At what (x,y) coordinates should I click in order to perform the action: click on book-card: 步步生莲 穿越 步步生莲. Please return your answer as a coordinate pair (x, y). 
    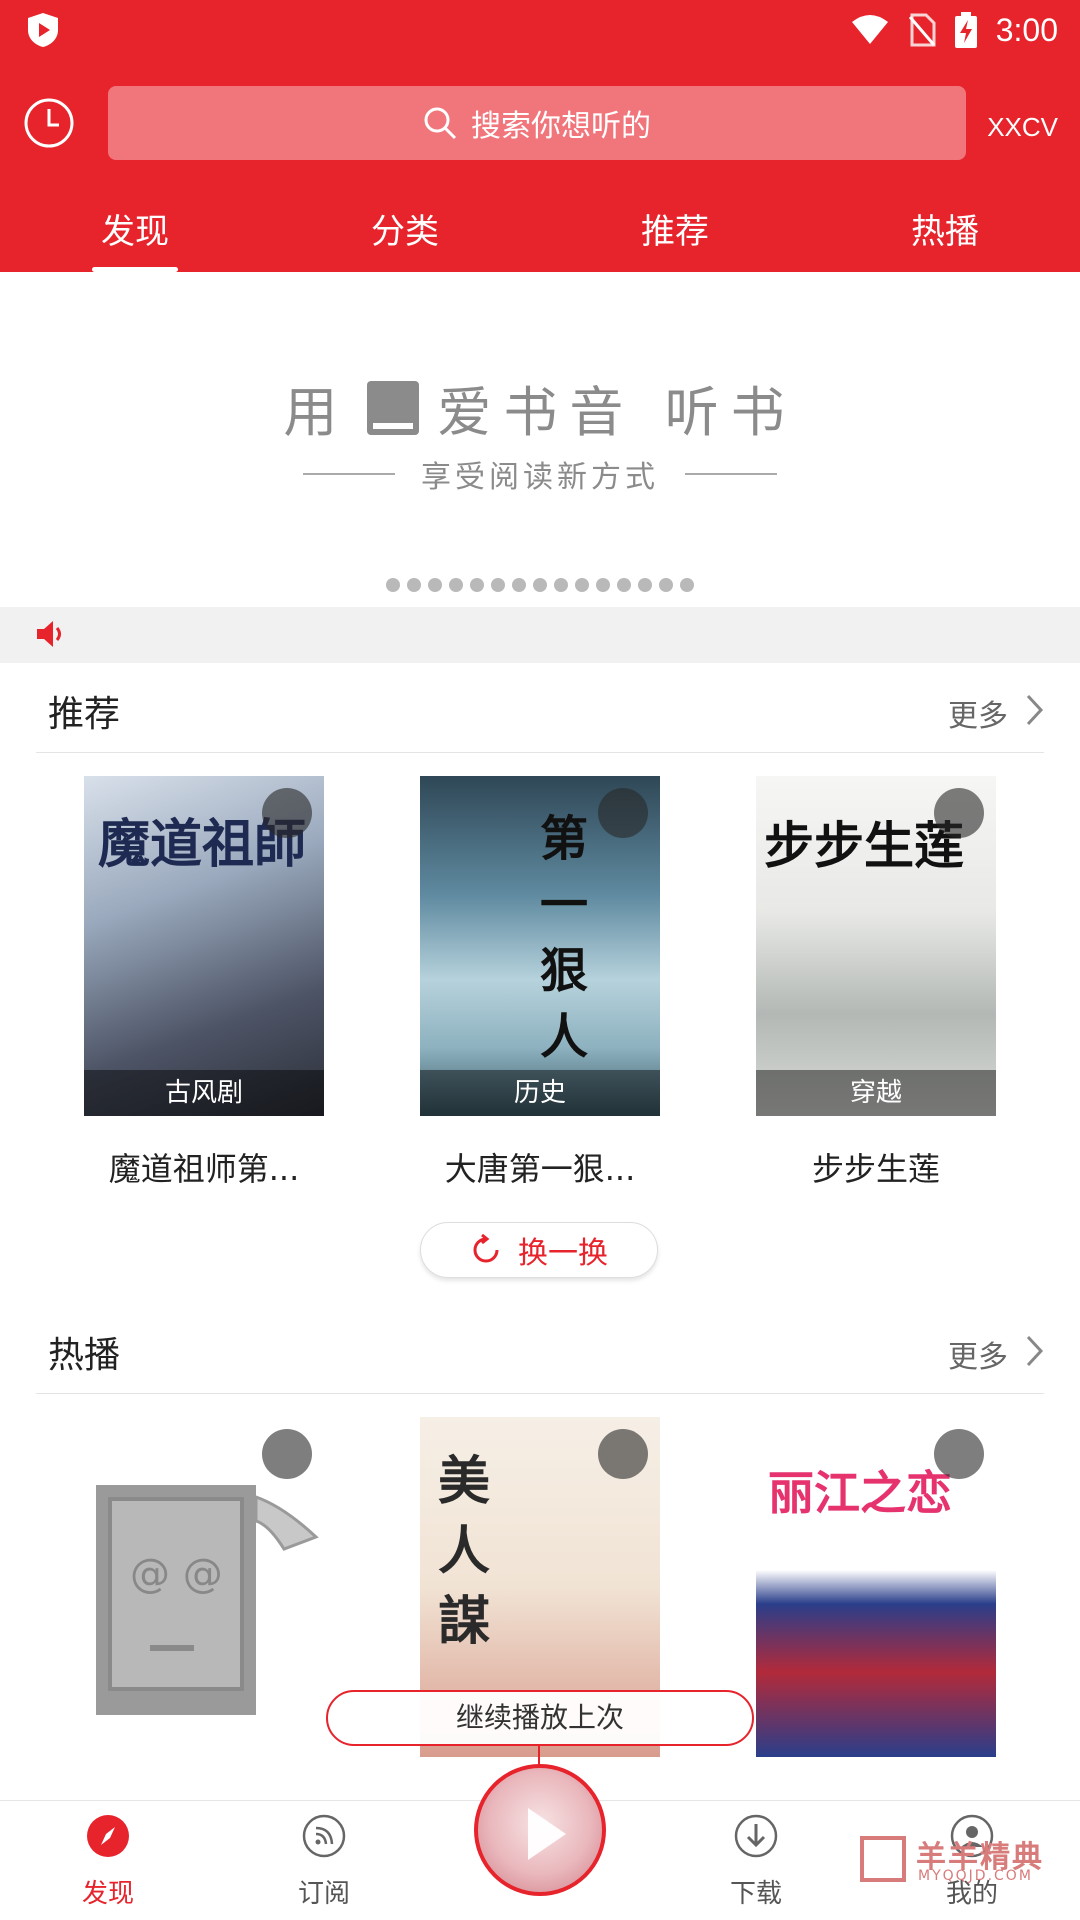
    Looking at the image, I should click on (876, 983).